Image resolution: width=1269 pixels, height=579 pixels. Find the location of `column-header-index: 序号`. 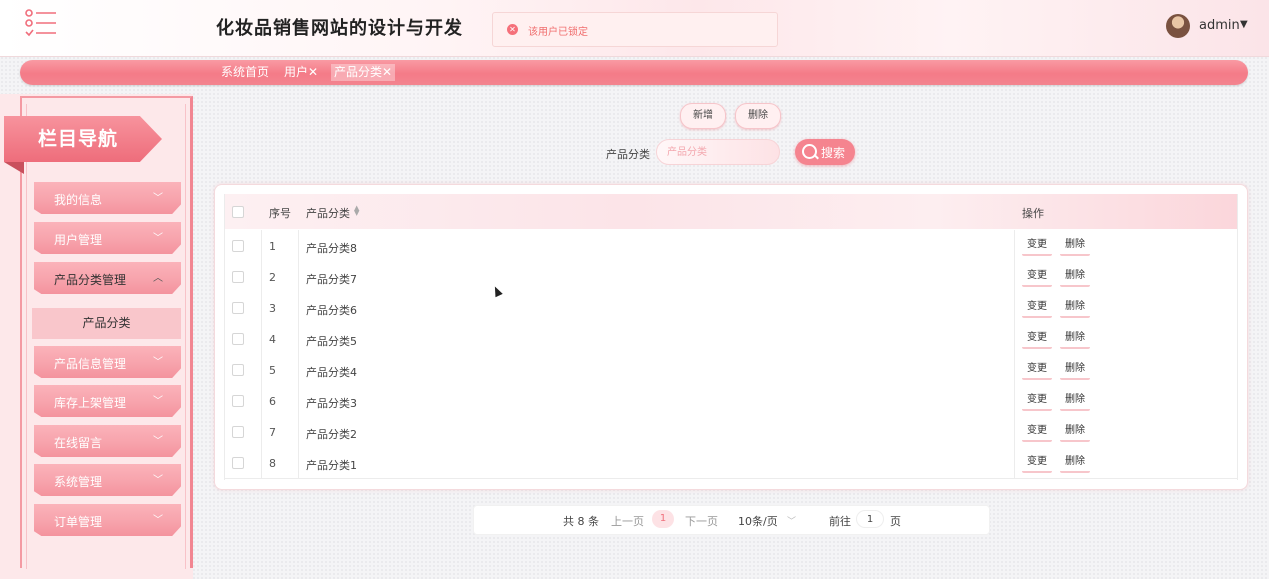

column-header-index: 序号 is located at coordinates (280, 213).